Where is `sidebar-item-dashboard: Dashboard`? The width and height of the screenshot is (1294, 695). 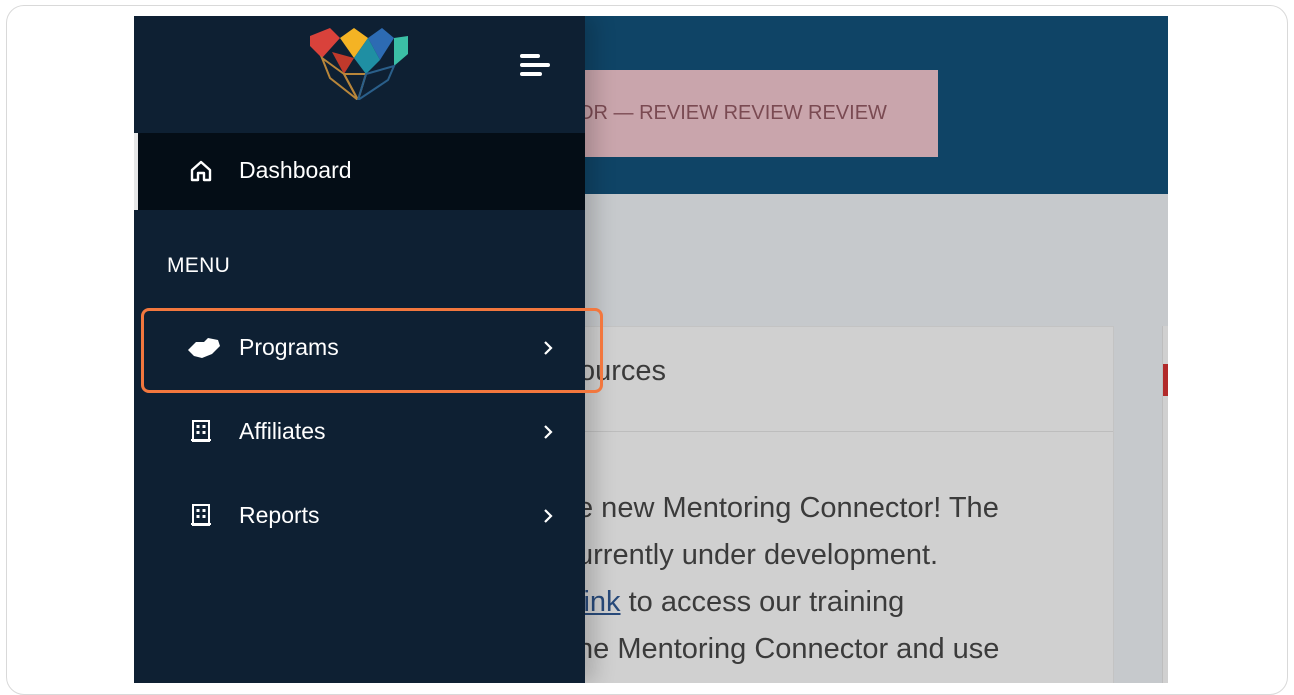 sidebar-item-dashboard: Dashboard is located at coordinates (359, 171).